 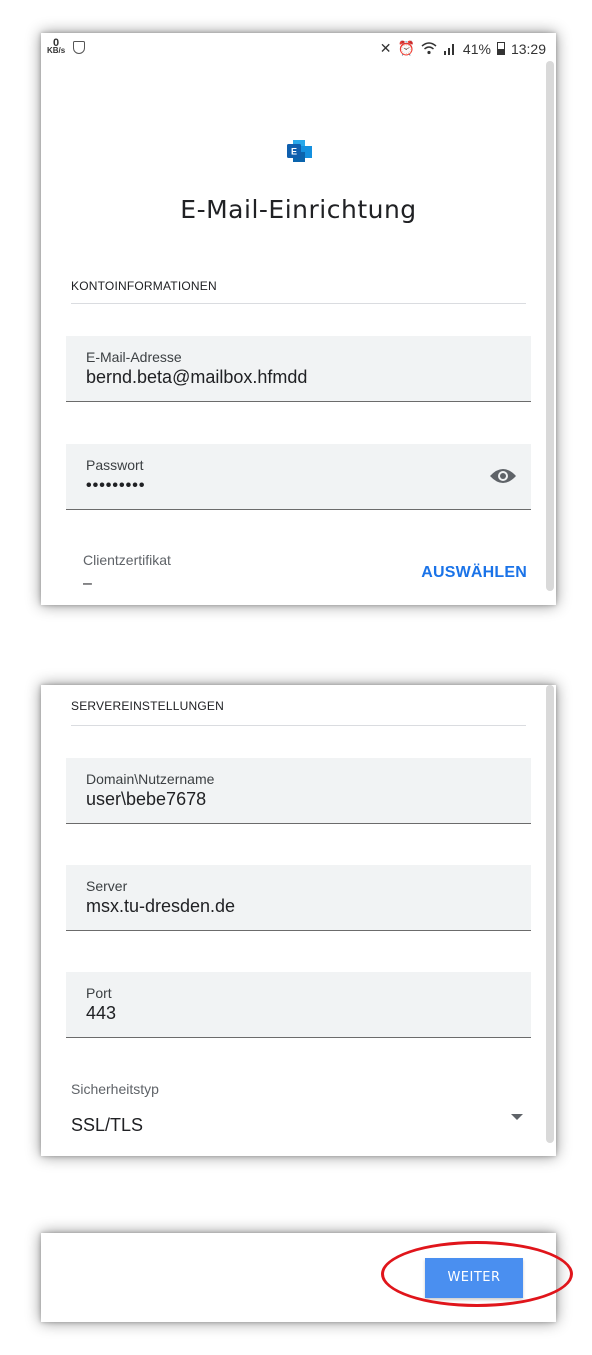 I want to click on domain-username-field: Domain\Nutzername user\bebe7678, so click(x=298, y=791).